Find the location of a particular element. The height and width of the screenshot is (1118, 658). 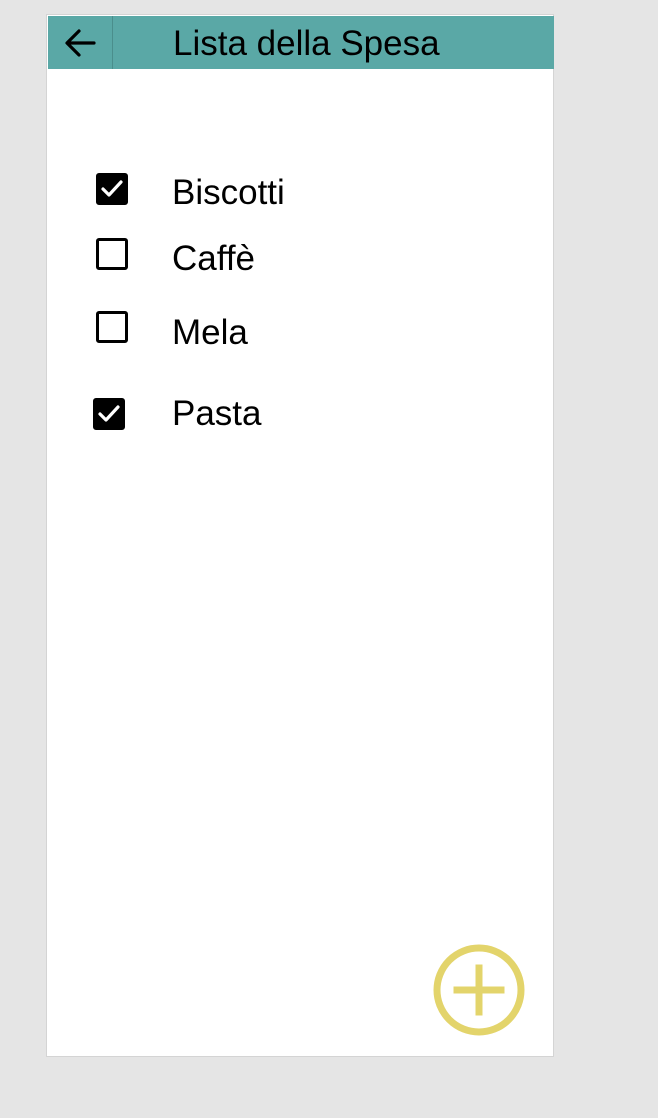

item-label: Pasta is located at coordinates (217, 413).